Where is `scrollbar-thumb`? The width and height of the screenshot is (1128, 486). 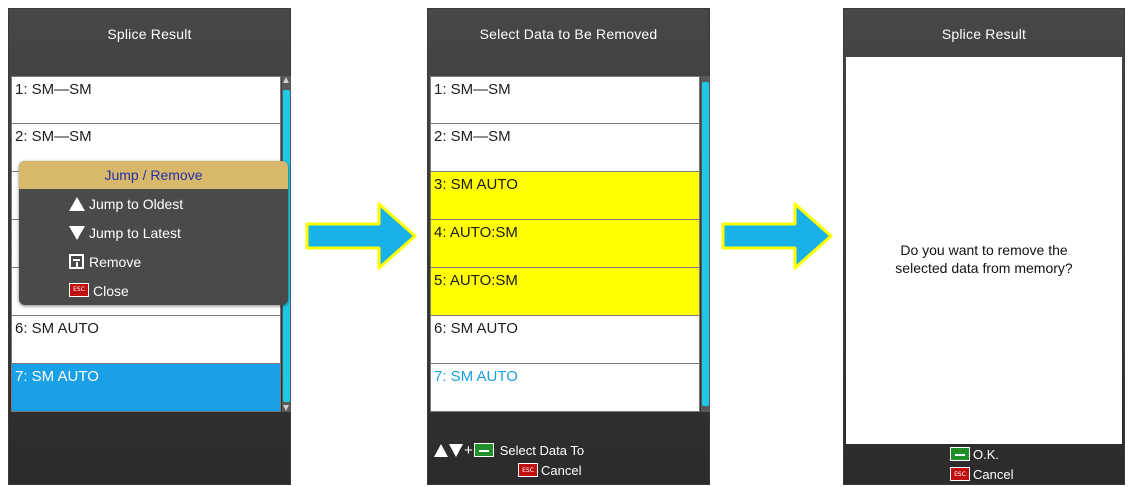 scrollbar-thumb is located at coordinates (705, 244).